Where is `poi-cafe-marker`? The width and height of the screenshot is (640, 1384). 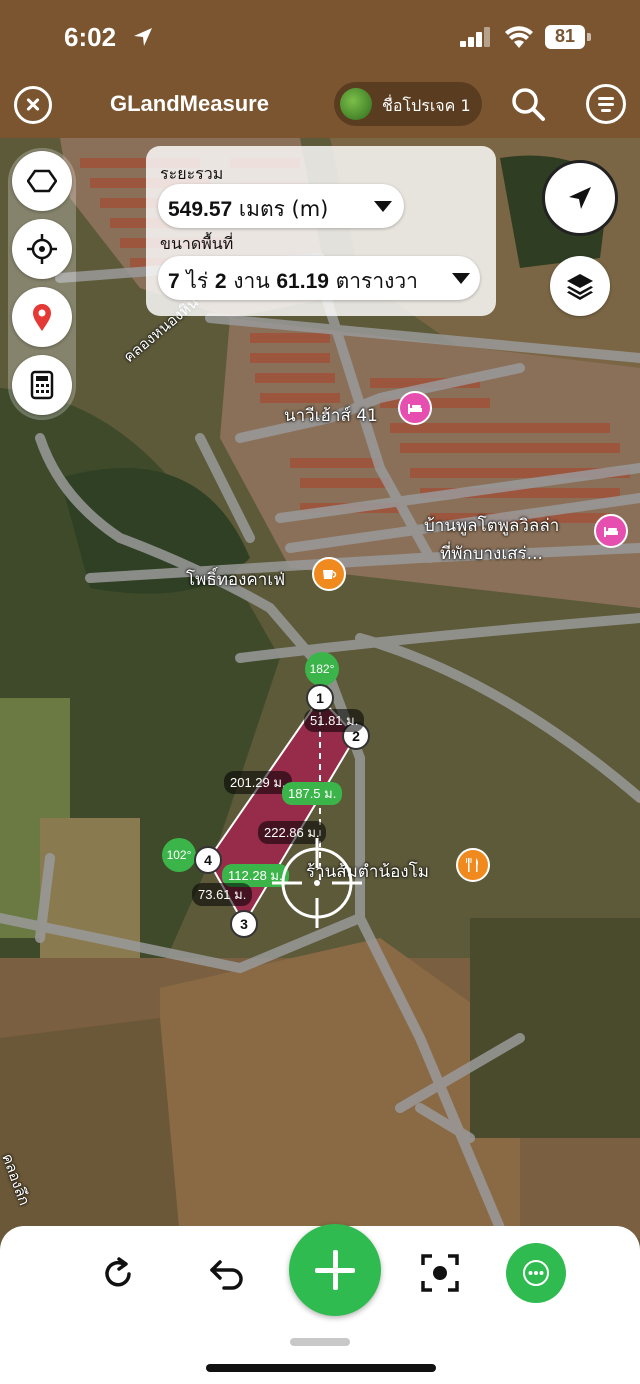
poi-cafe-marker is located at coordinates (329, 574).